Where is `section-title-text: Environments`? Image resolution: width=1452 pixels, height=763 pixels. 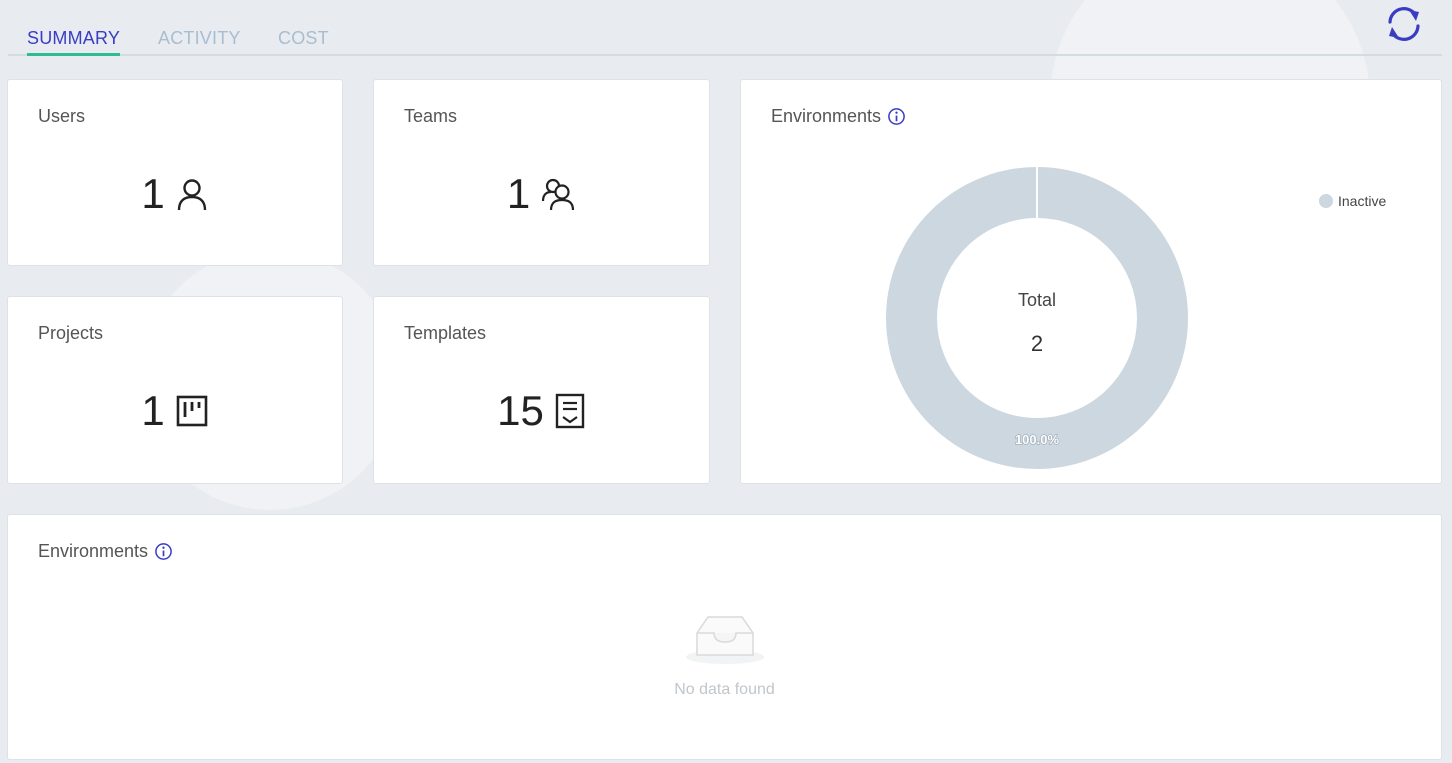
section-title-text: Environments is located at coordinates (93, 551).